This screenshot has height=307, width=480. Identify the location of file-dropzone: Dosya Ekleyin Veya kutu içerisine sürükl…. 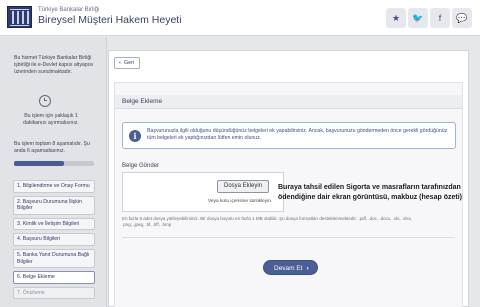
(203, 192).